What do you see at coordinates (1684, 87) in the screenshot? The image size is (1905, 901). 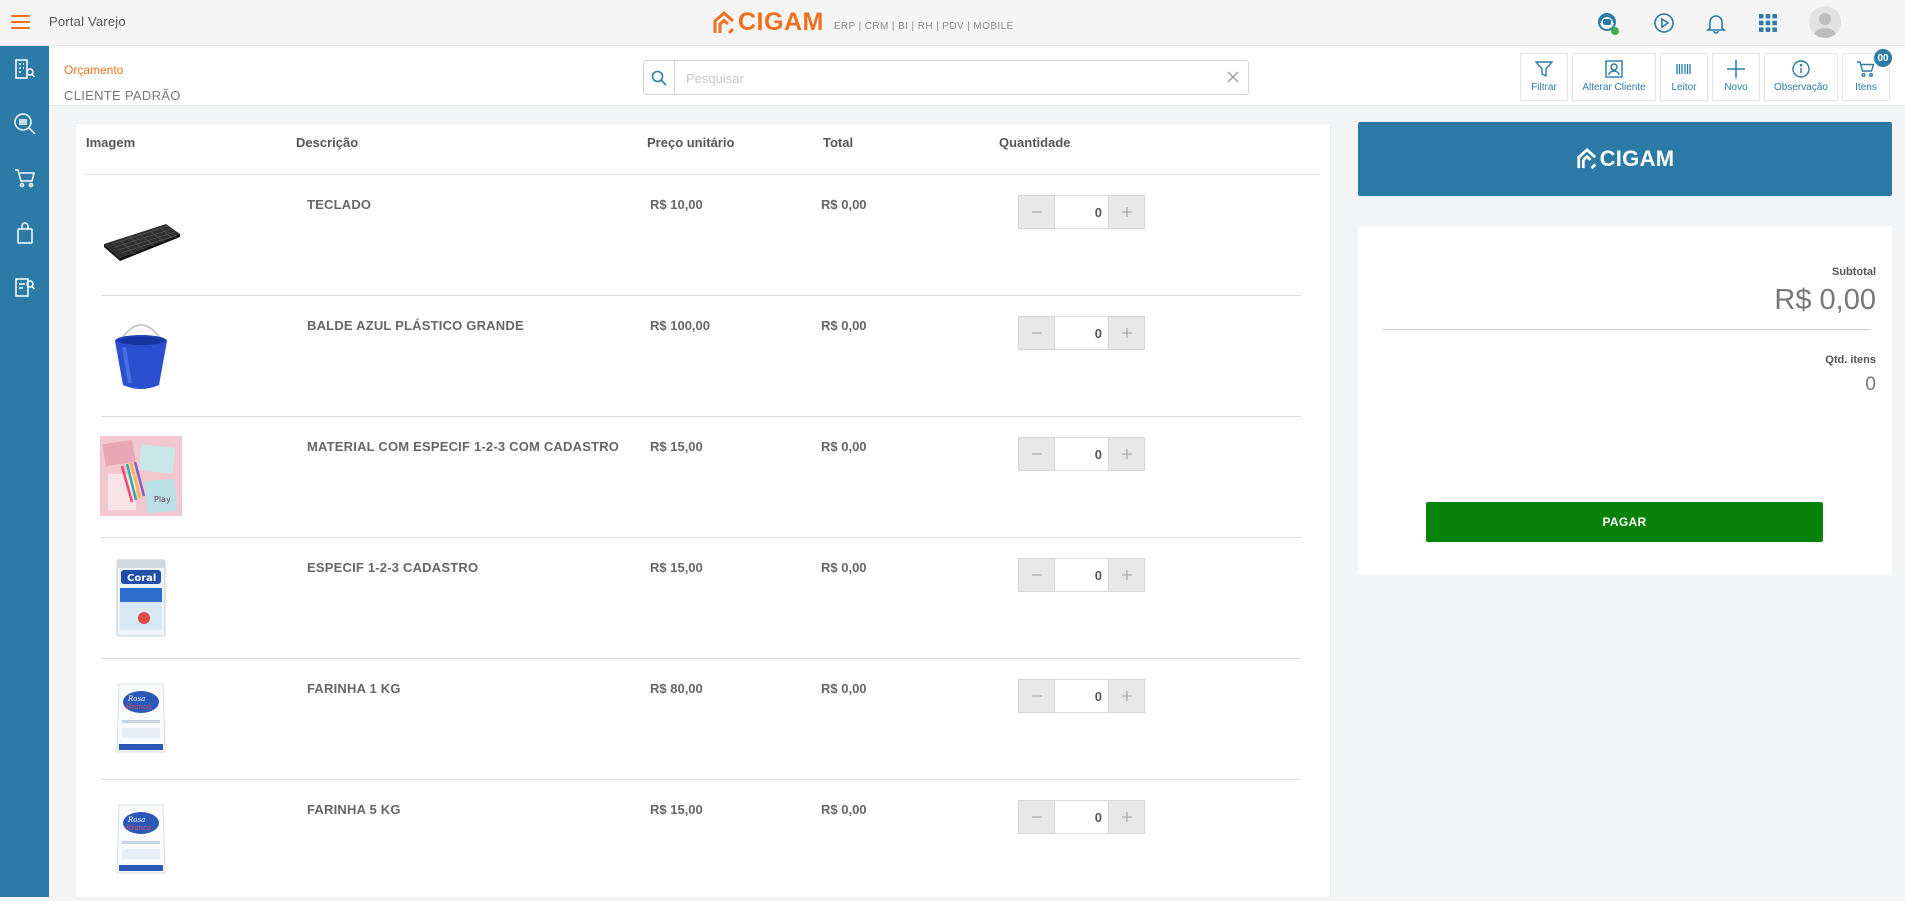 I see `reader-label: Leitor` at bounding box center [1684, 87].